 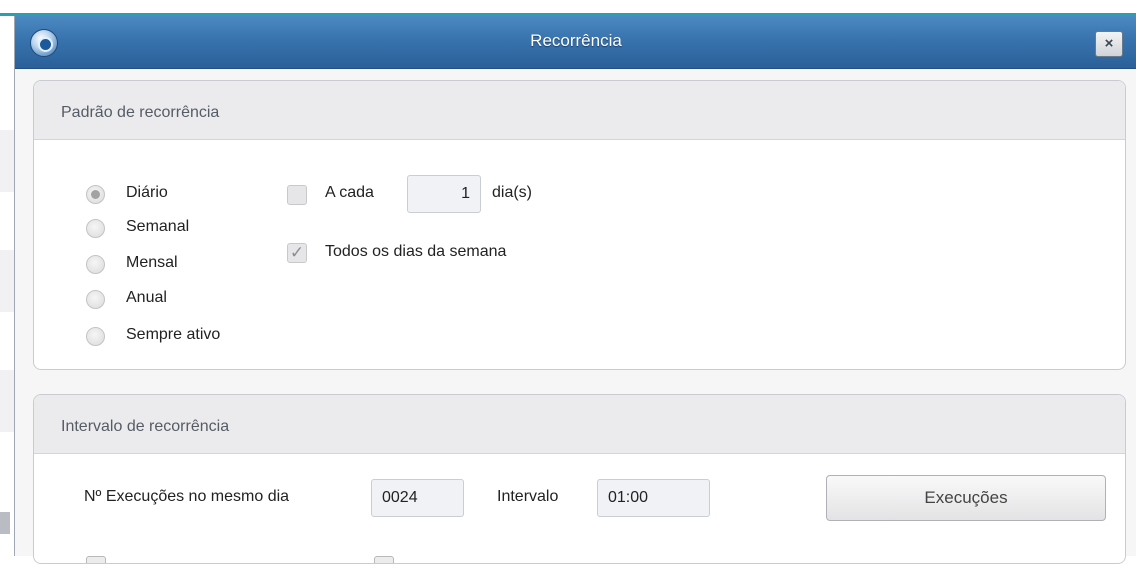 I want to click on radio-monthly, so click(x=95, y=264).